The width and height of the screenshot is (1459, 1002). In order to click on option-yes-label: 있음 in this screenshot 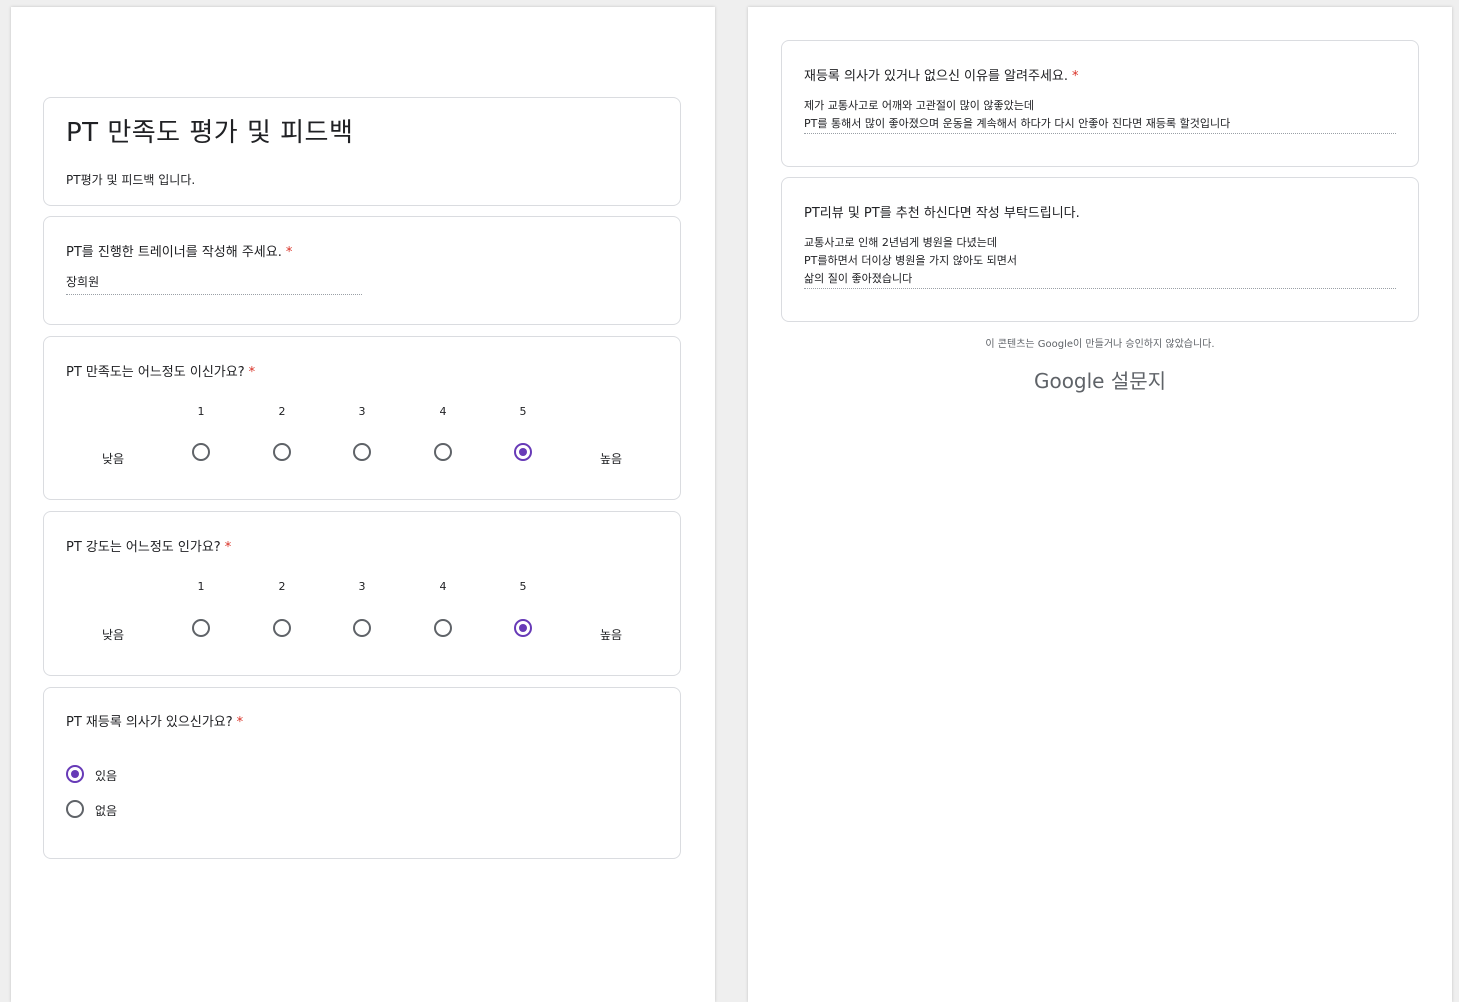, I will do `click(106, 776)`.